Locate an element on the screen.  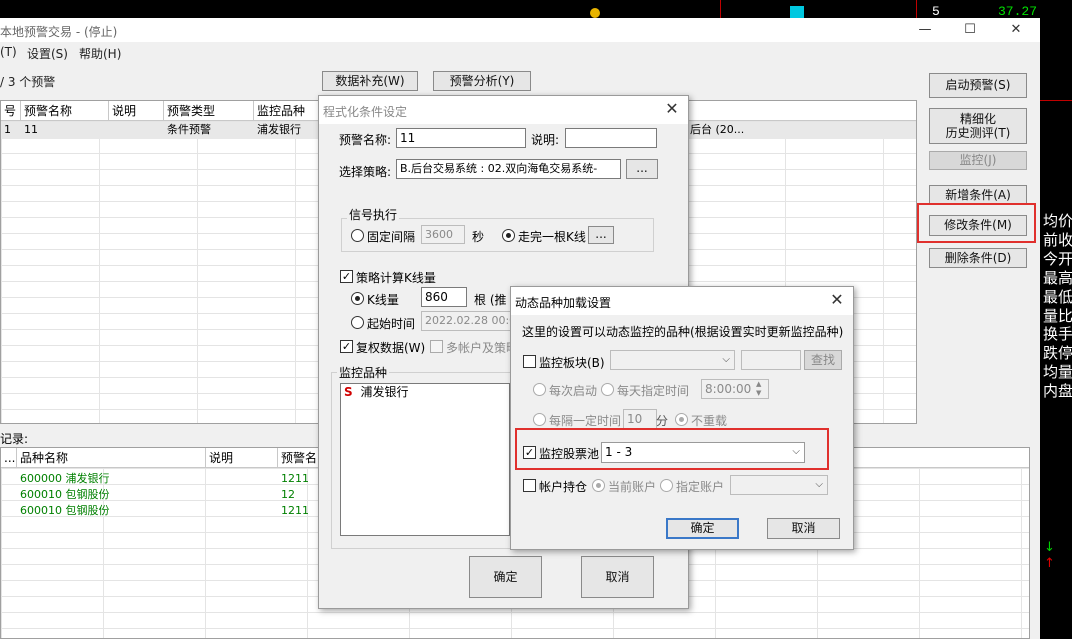
alert-name-label: 预警名称: is located at coordinates (365, 140).